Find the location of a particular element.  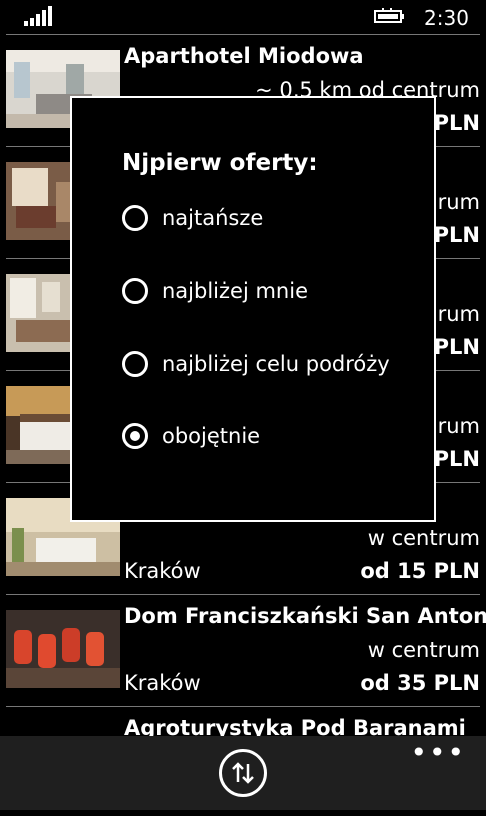

more-options-button: ••• is located at coordinates (438, 752).